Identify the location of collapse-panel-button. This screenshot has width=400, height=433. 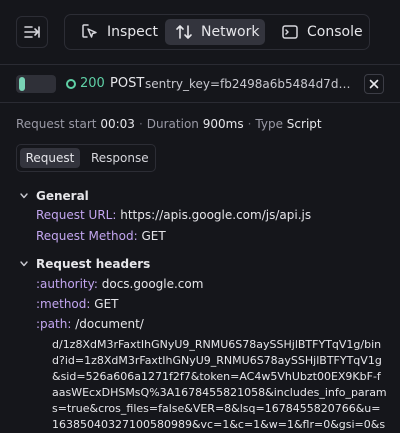
(32, 32).